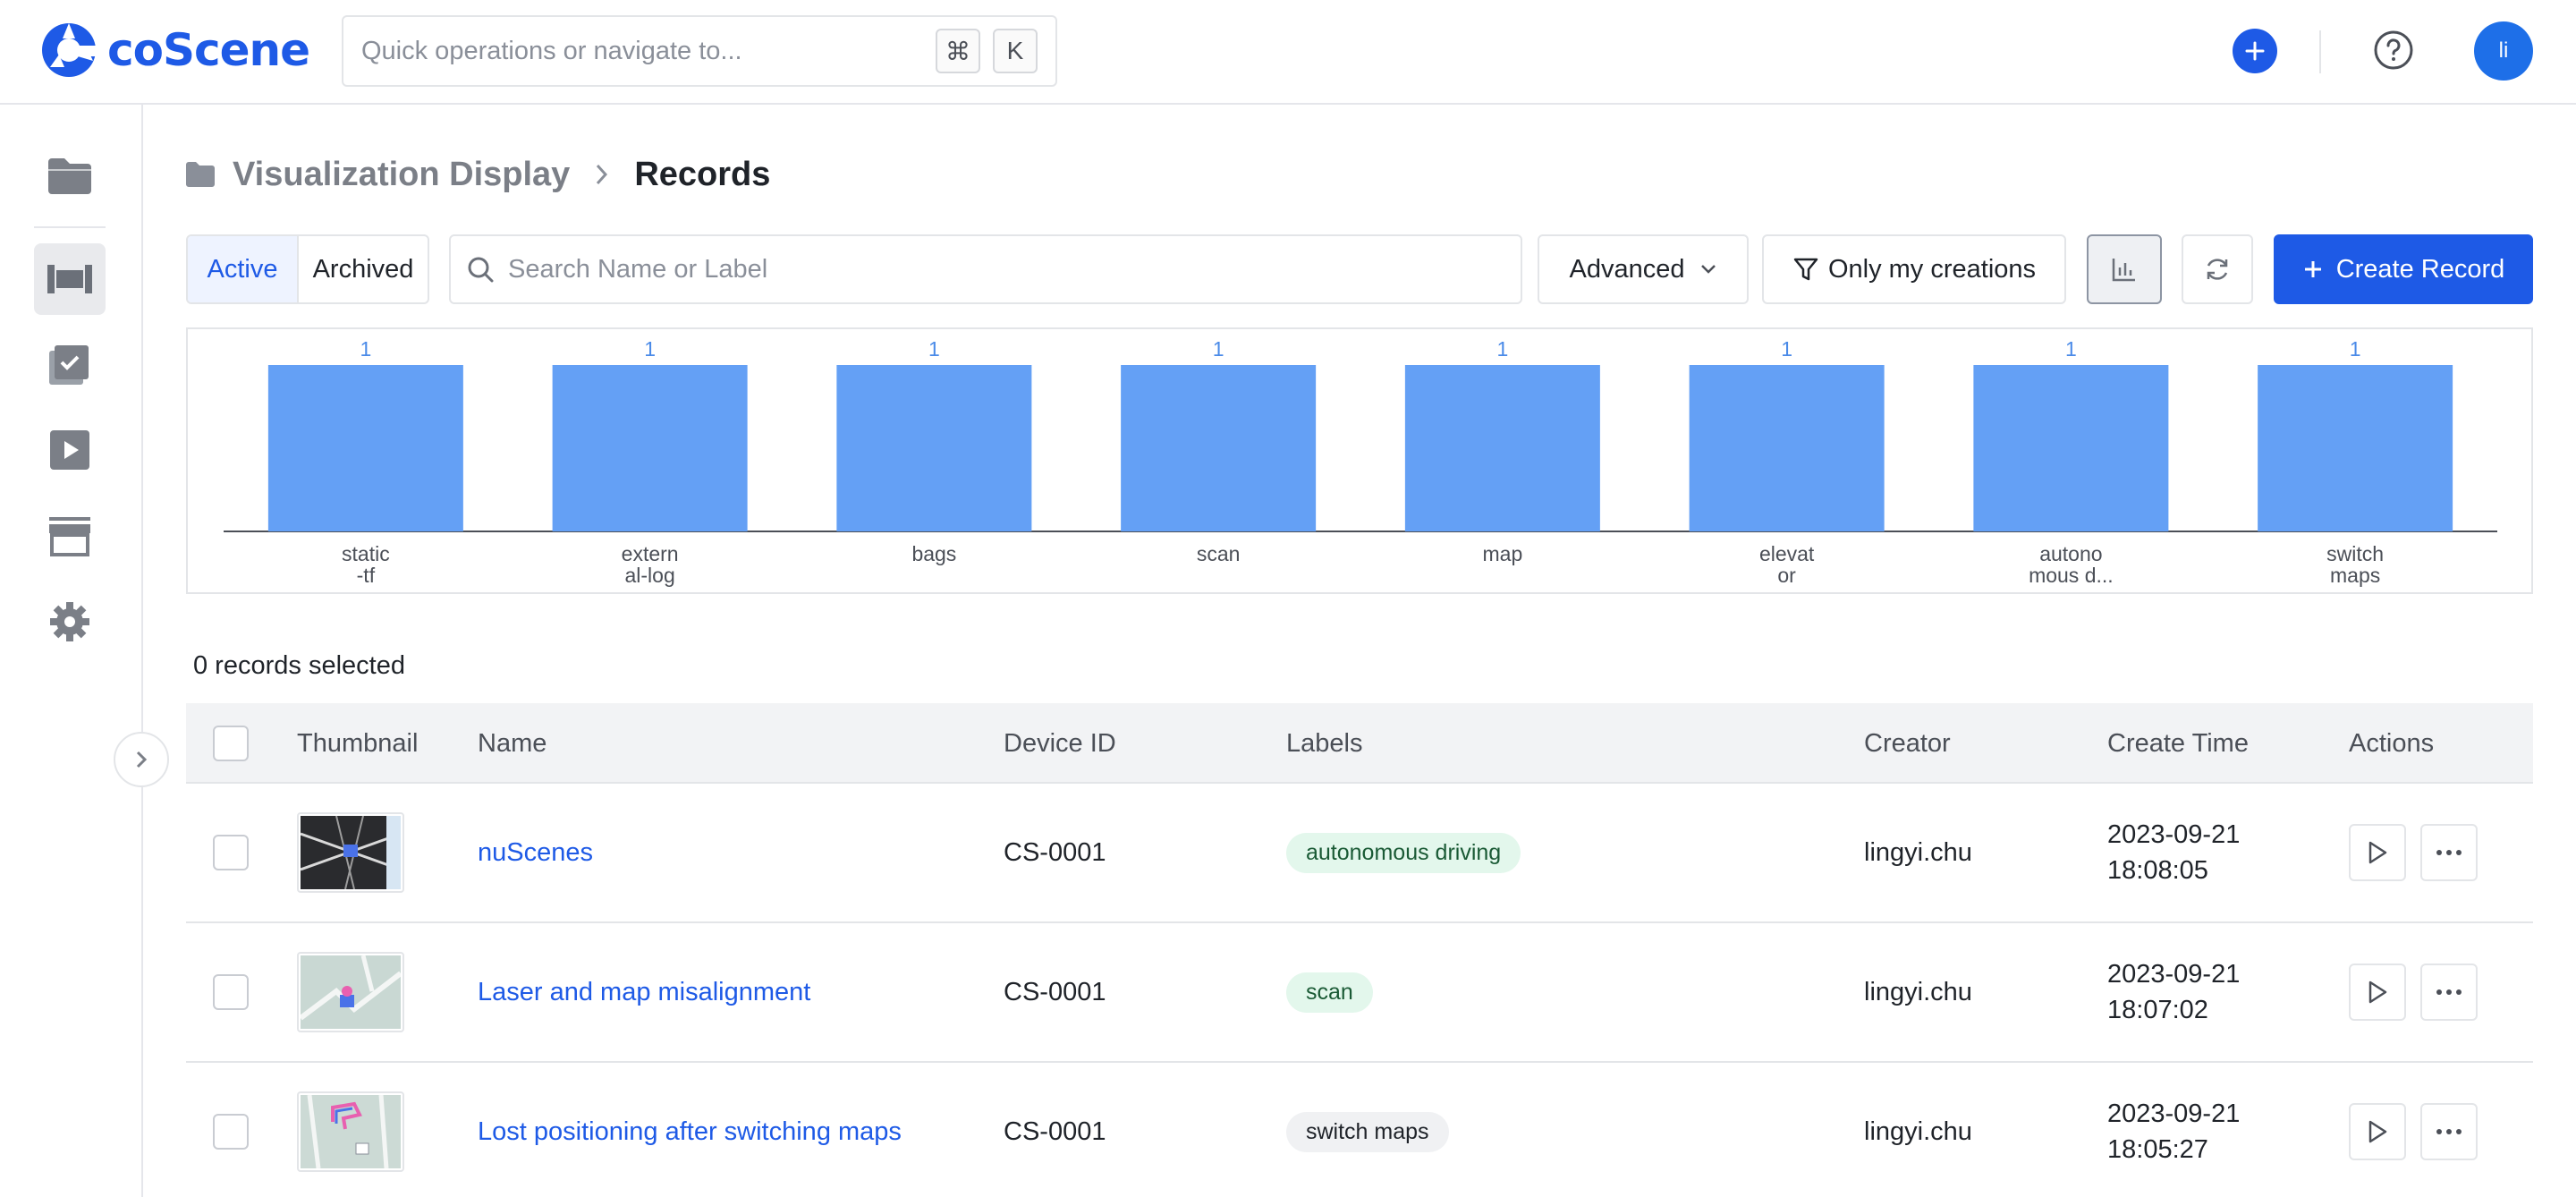 The width and height of the screenshot is (2576, 1197). I want to click on record-name-link: Laser and map misalignment, so click(644, 992).